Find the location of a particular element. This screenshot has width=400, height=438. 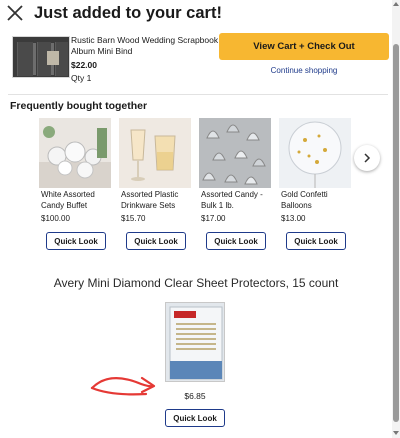

divider is located at coordinates (198, 94).